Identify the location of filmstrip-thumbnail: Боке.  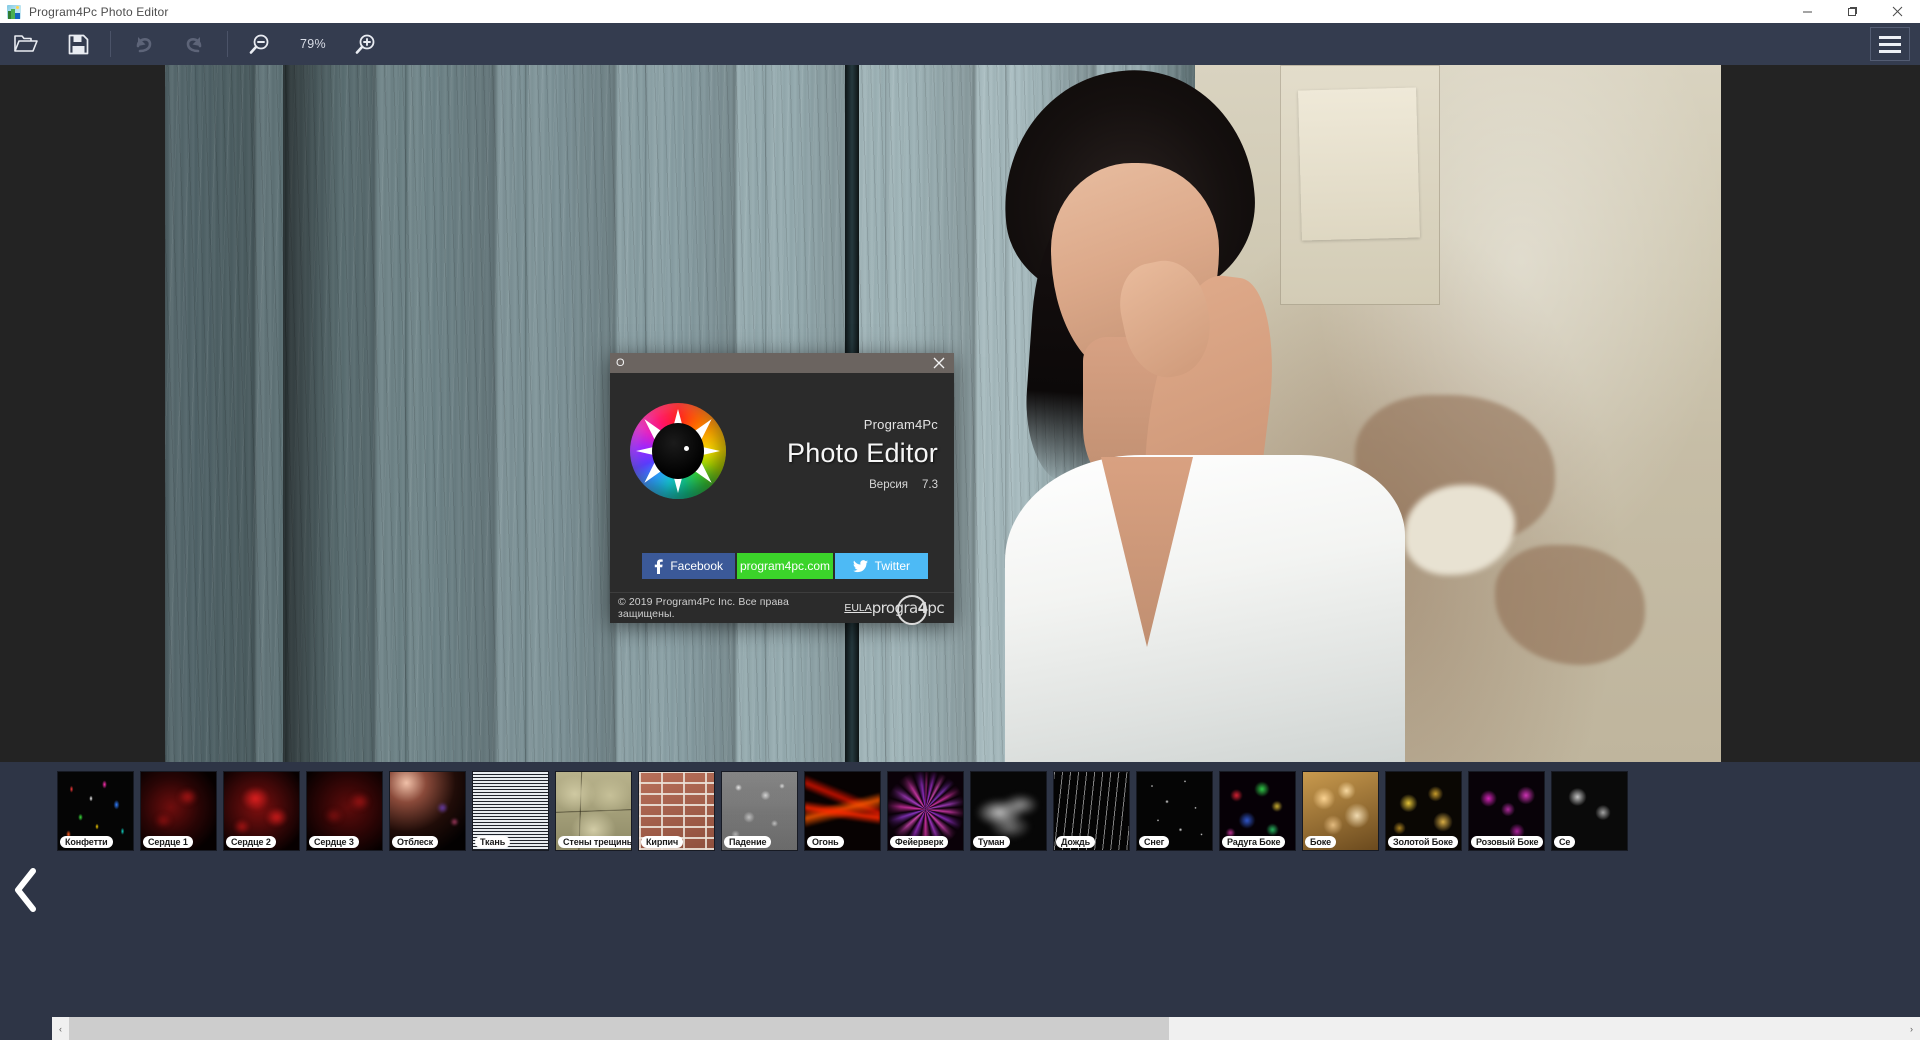
(1340, 811).